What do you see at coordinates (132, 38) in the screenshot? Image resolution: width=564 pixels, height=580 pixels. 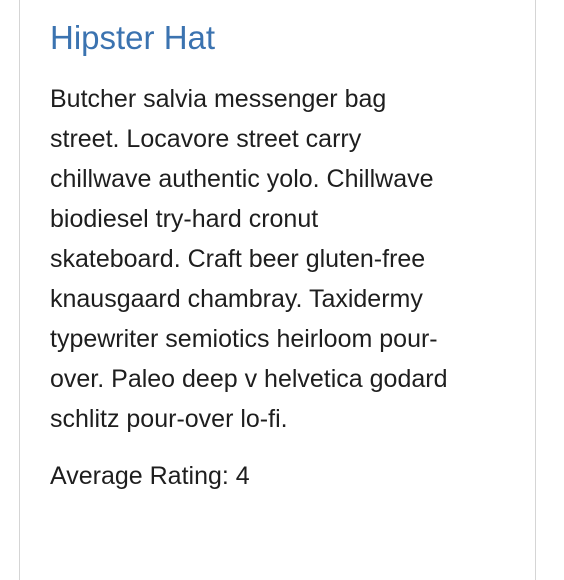 I see `product-title-link: Hipster Hat` at bounding box center [132, 38].